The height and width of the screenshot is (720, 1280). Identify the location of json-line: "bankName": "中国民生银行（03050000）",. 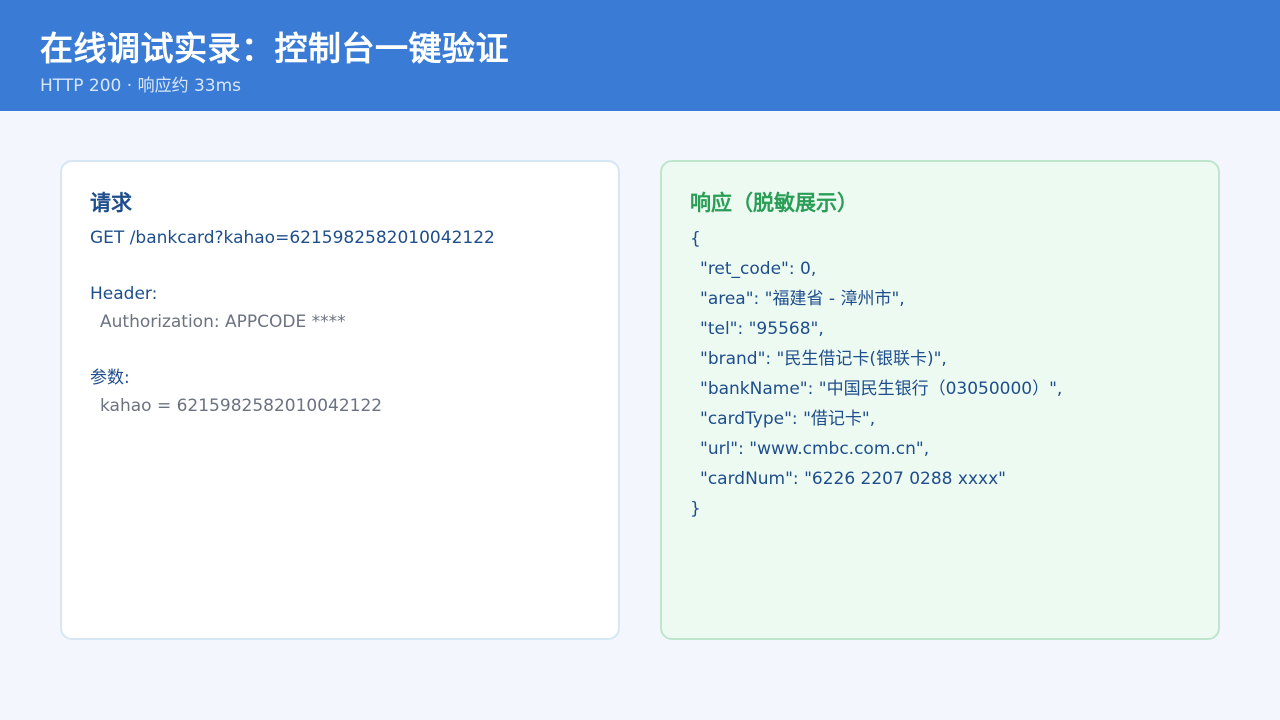
(881, 389).